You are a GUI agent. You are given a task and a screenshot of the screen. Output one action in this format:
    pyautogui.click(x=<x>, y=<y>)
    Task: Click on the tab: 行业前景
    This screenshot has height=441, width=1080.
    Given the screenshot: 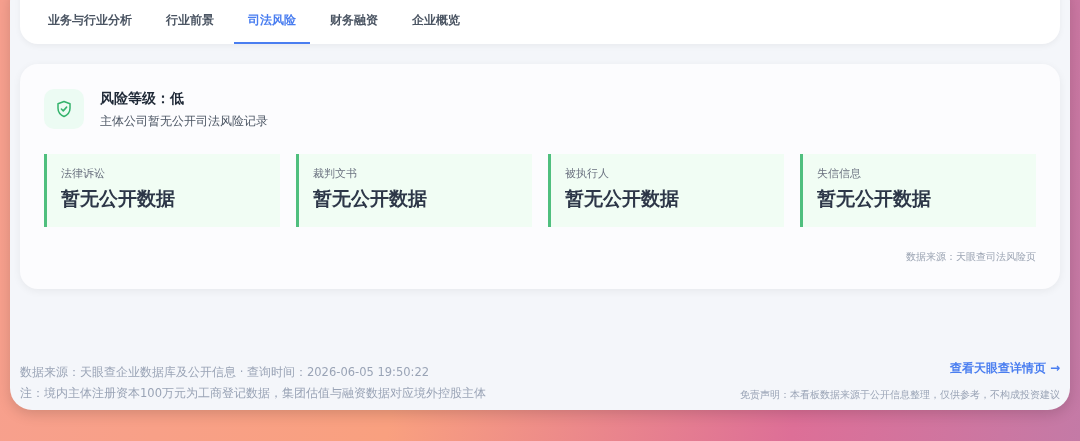 What is the action you would take?
    pyautogui.click(x=190, y=22)
    